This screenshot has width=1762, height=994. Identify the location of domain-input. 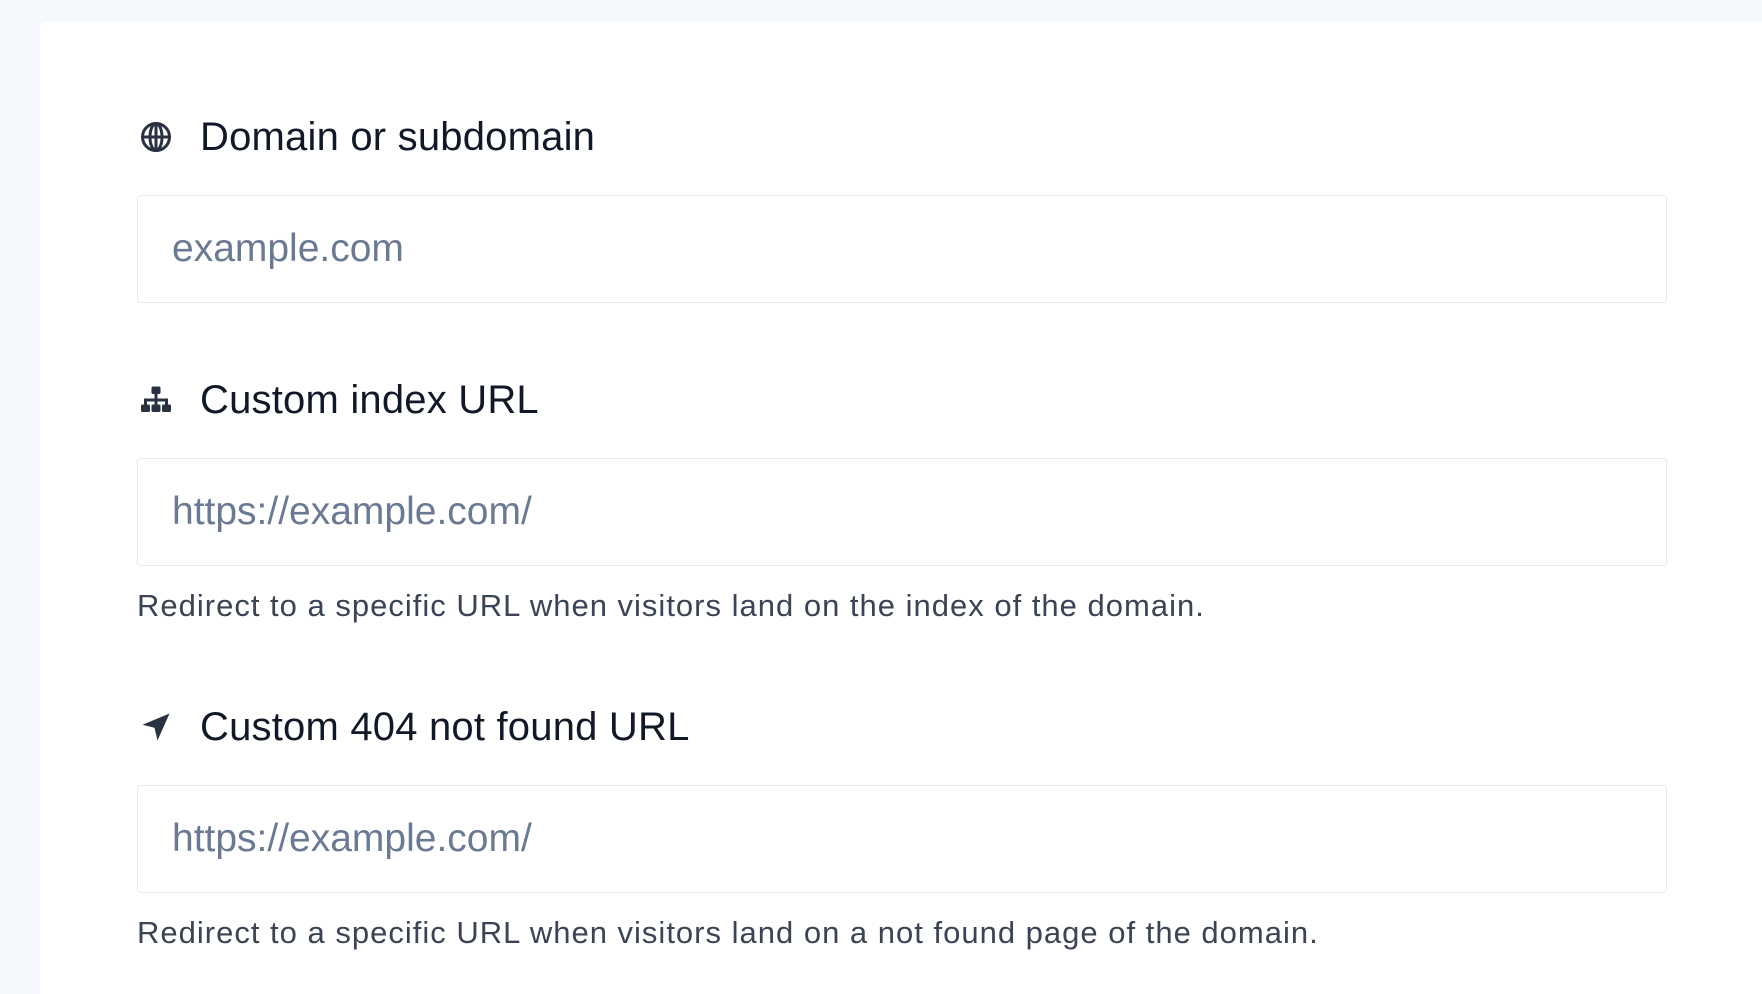
(902, 249).